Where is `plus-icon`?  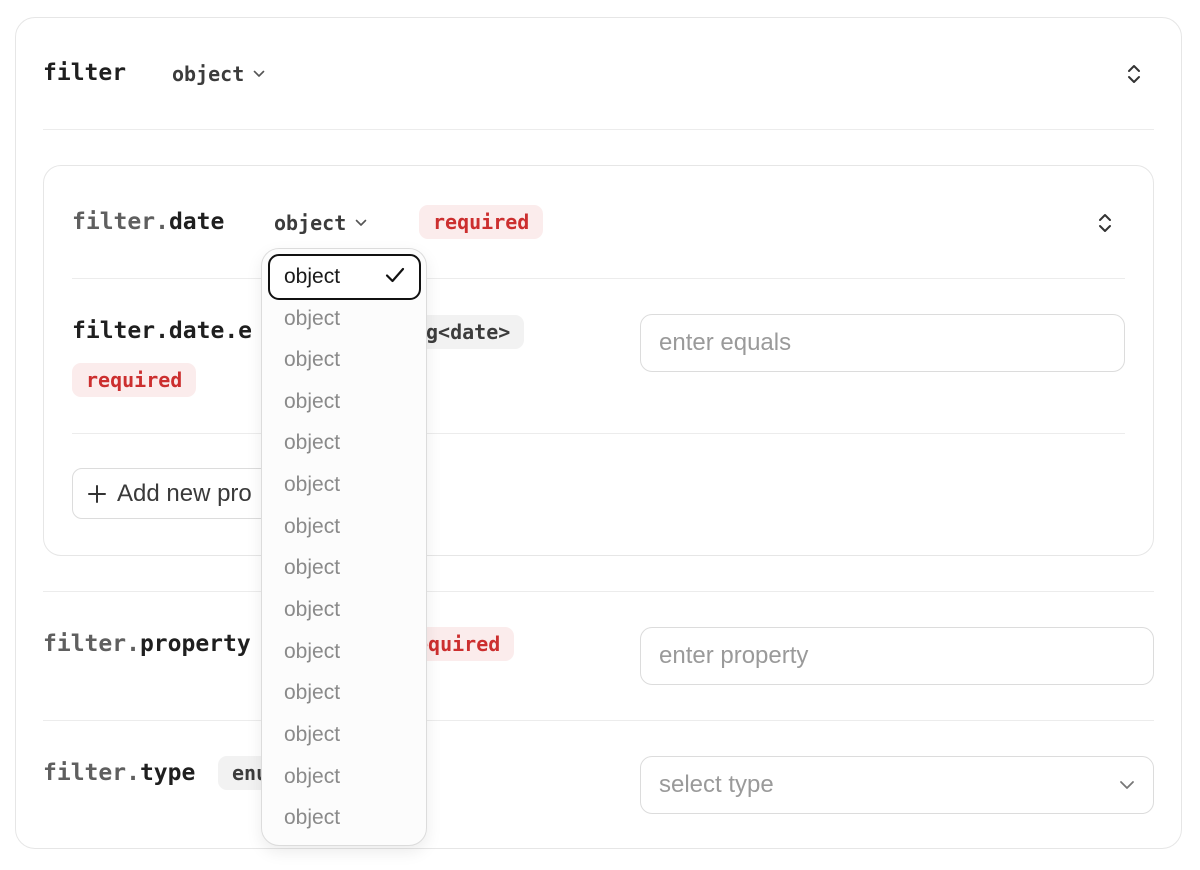
plus-icon is located at coordinates (97, 493).